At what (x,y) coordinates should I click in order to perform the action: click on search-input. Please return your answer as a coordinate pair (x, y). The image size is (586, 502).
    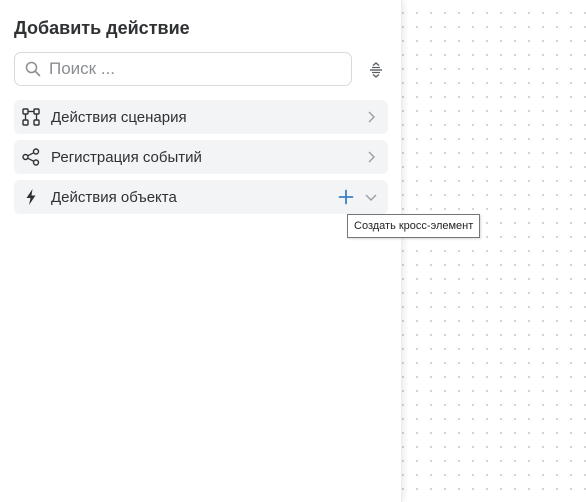
    Looking at the image, I should click on (189, 69).